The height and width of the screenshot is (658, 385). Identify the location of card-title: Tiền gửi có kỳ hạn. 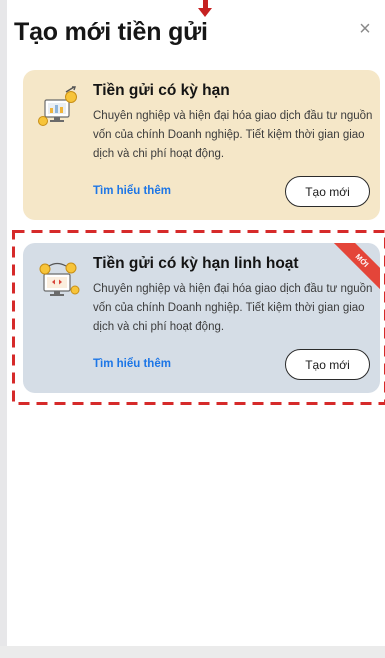
(161, 90).